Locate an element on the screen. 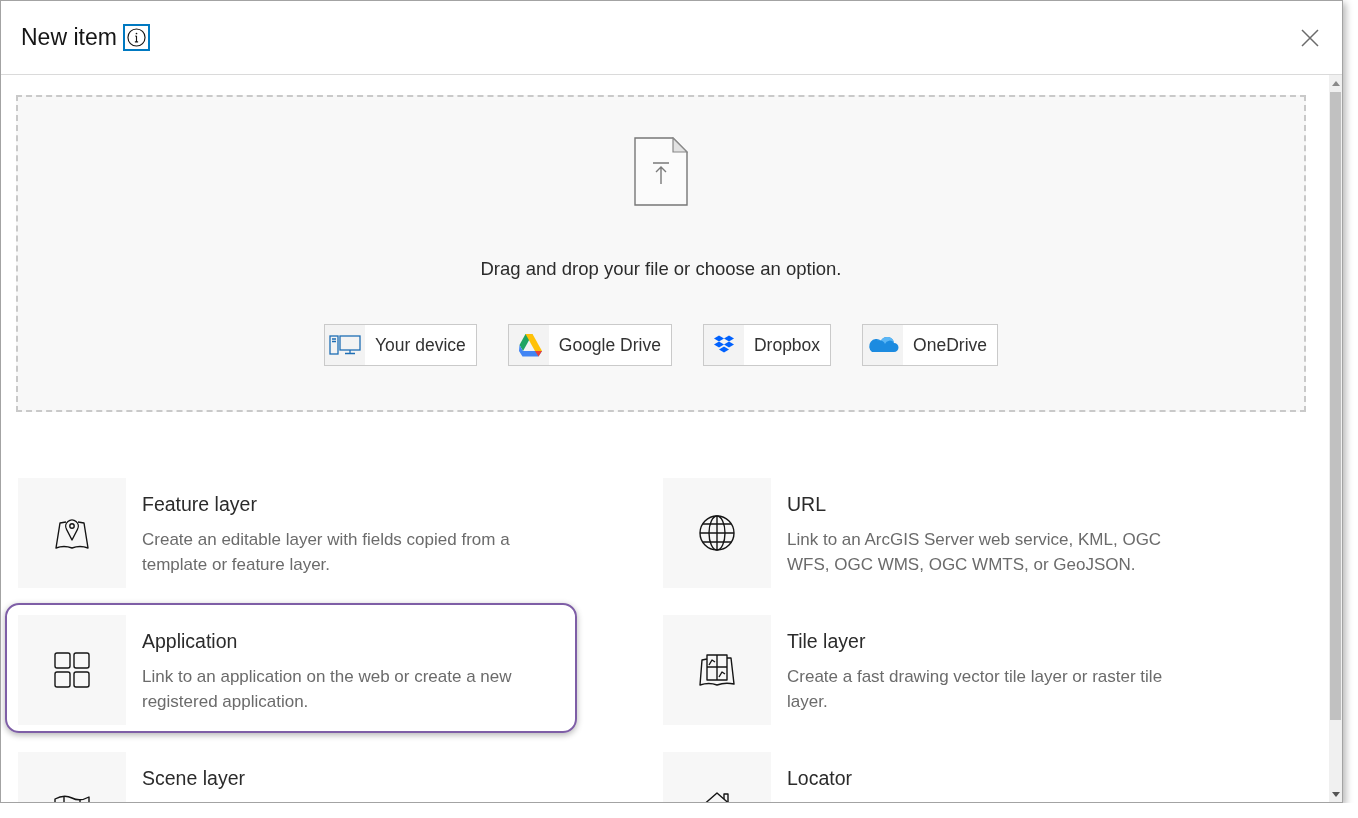  item-title: Feature layer is located at coordinates (200, 504).